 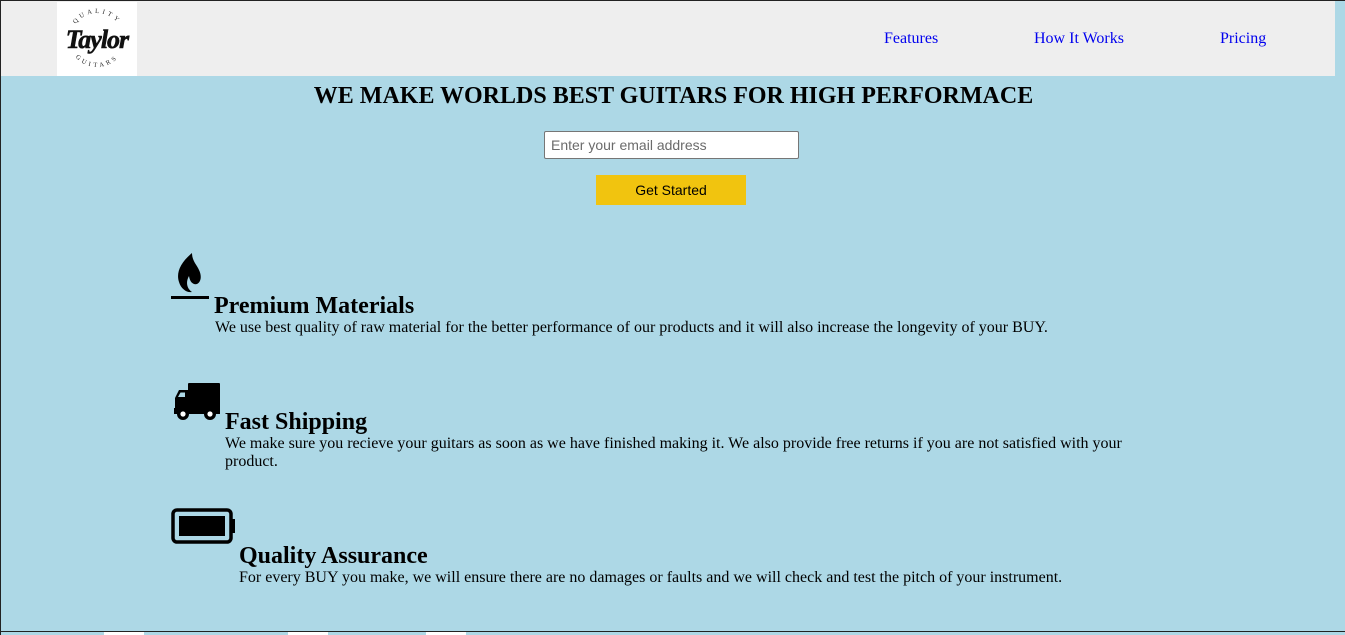 What do you see at coordinates (671, 190) in the screenshot?
I see `get-started-button: Get Started` at bounding box center [671, 190].